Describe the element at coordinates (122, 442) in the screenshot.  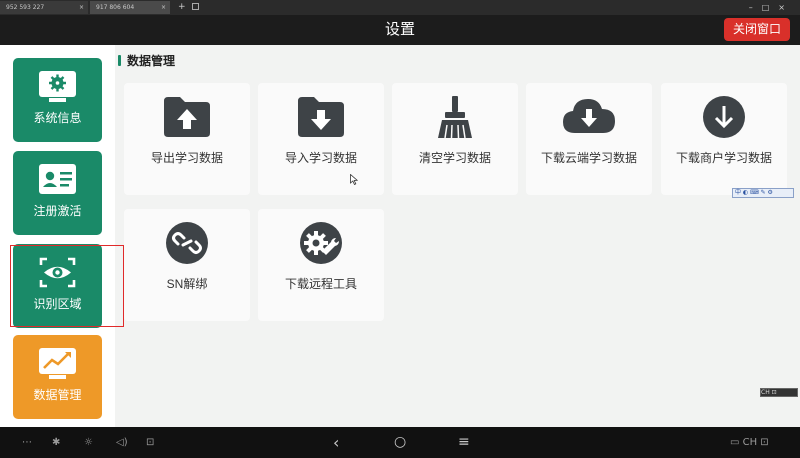
I see `volume-icon: ◁)` at that location.